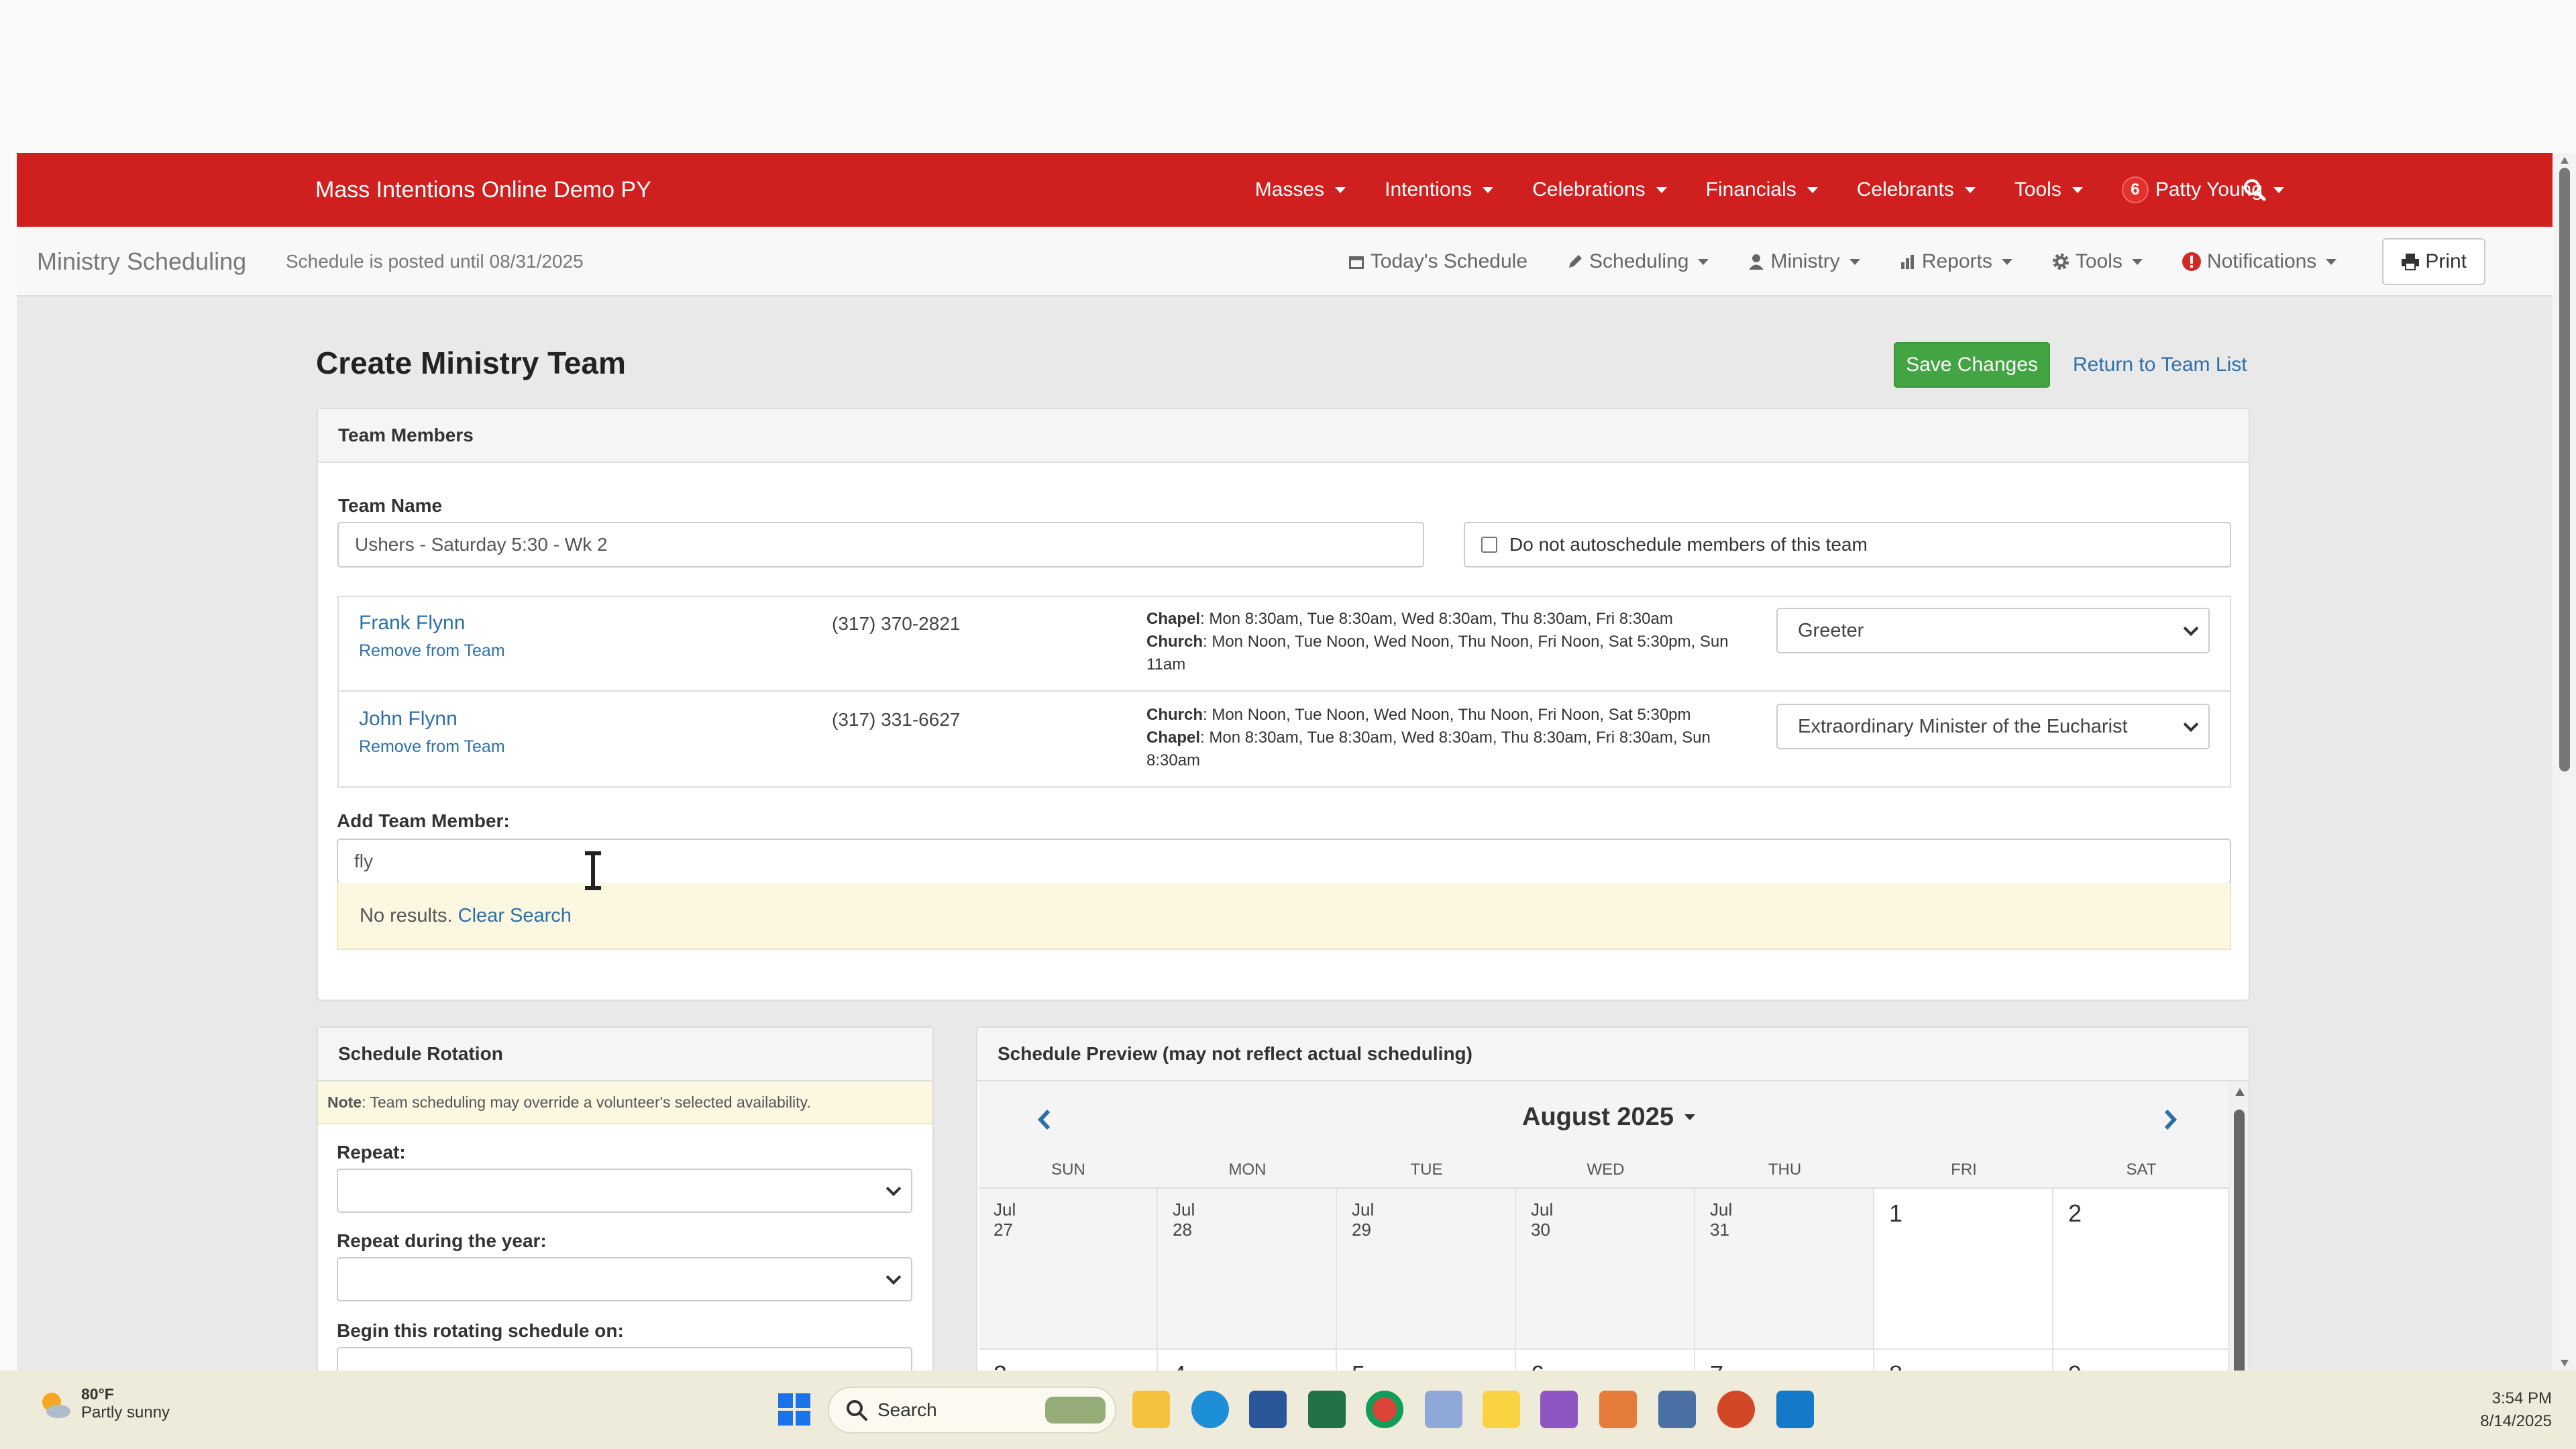  Describe the element at coordinates (1384, 1409) in the screenshot. I see `chrome-icon` at that location.